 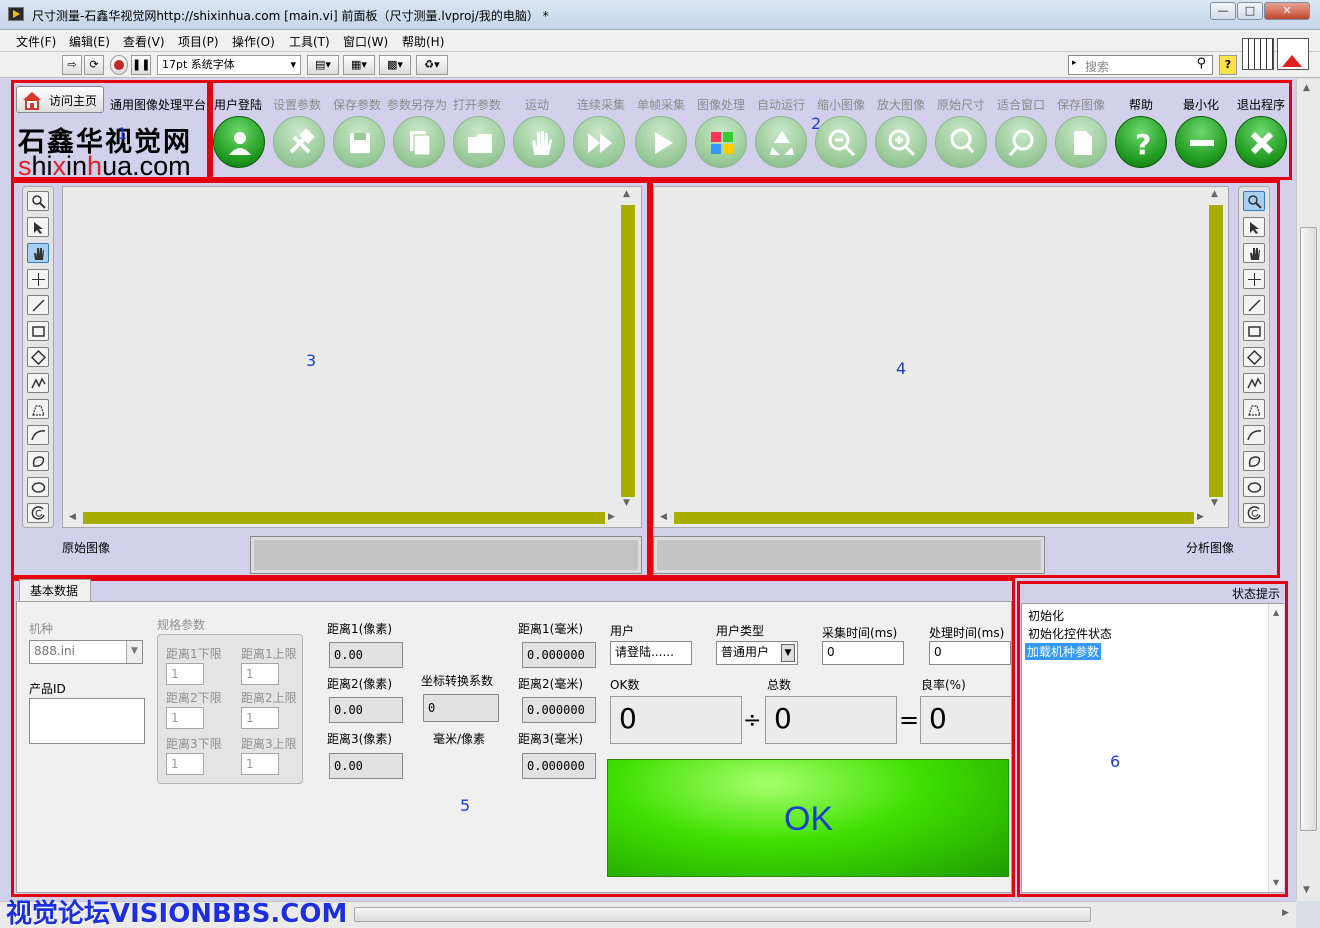 What do you see at coordinates (432, 65) in the screenshot?
I see `reorder-button: ♻▾` at bounding box center [432, 65].